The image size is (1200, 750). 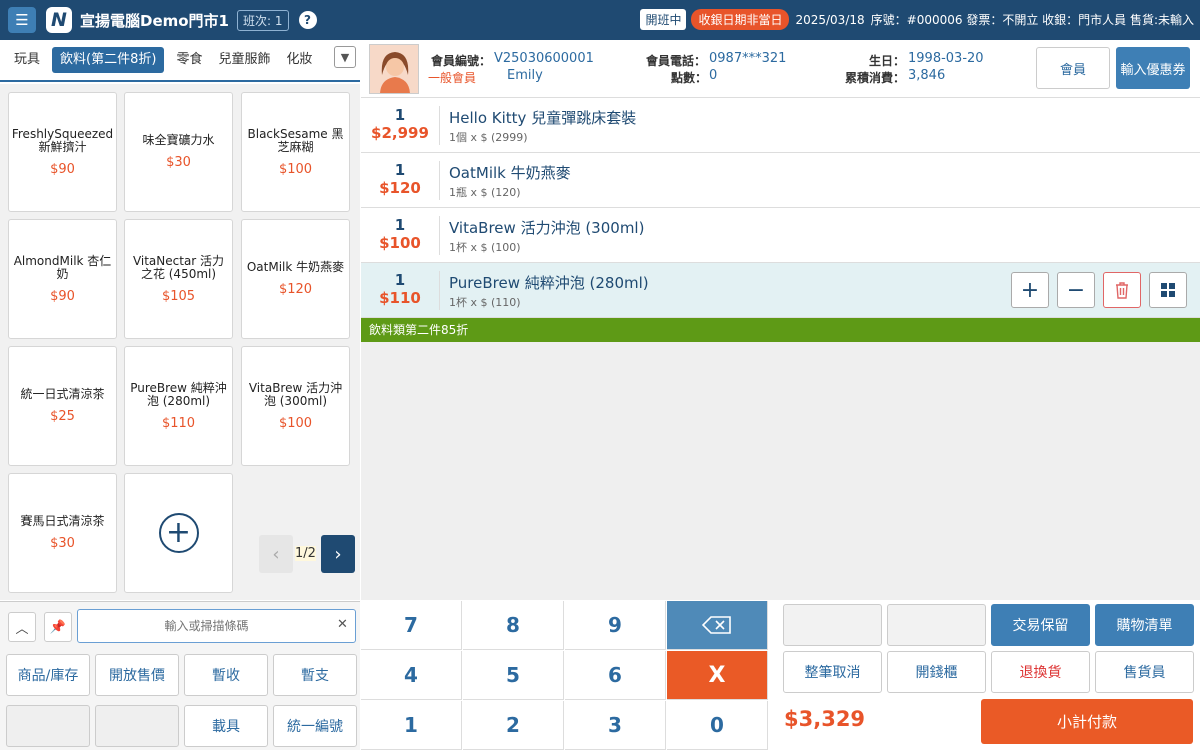 I want to click on category-tab-snacks: 零食, so click(x=189, y=60).